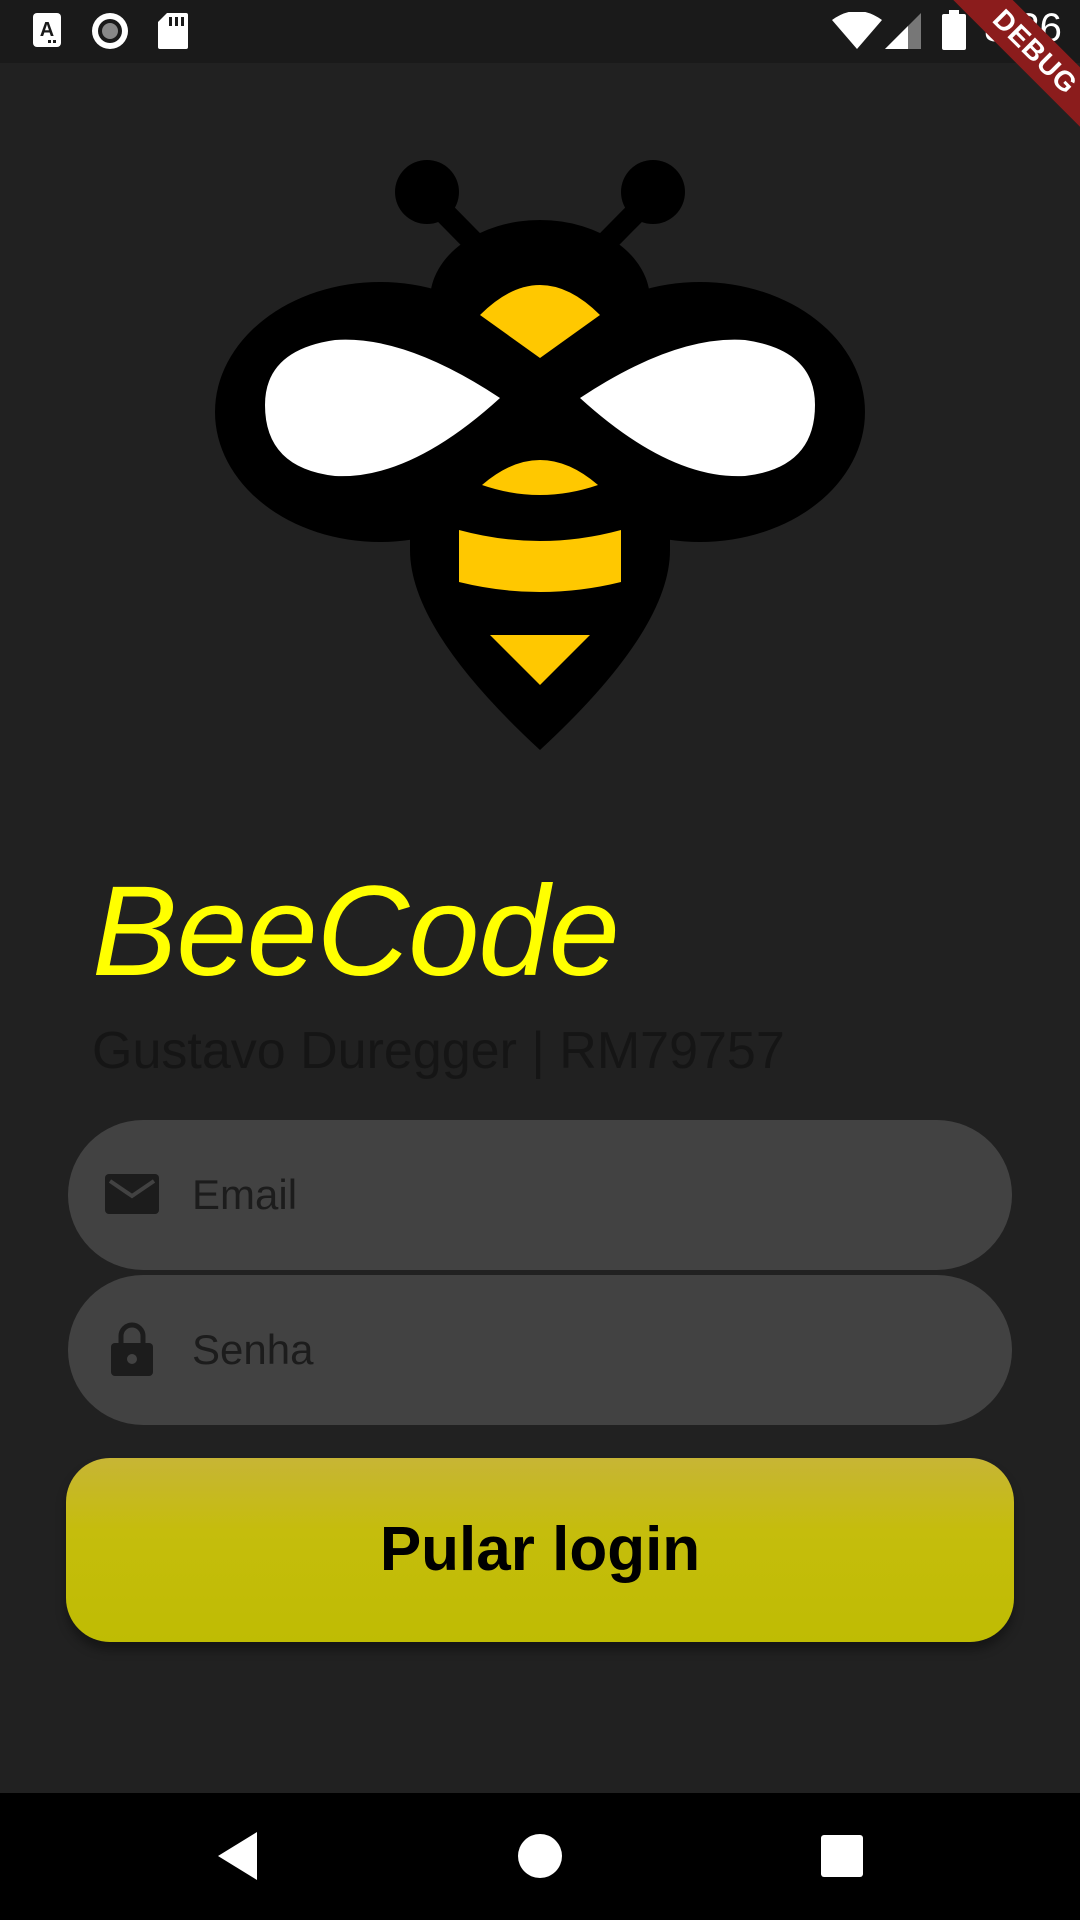 The width and height of the screenshot is (1080, 1920). I want to click on font-a-icon: A, so click(47, 30).